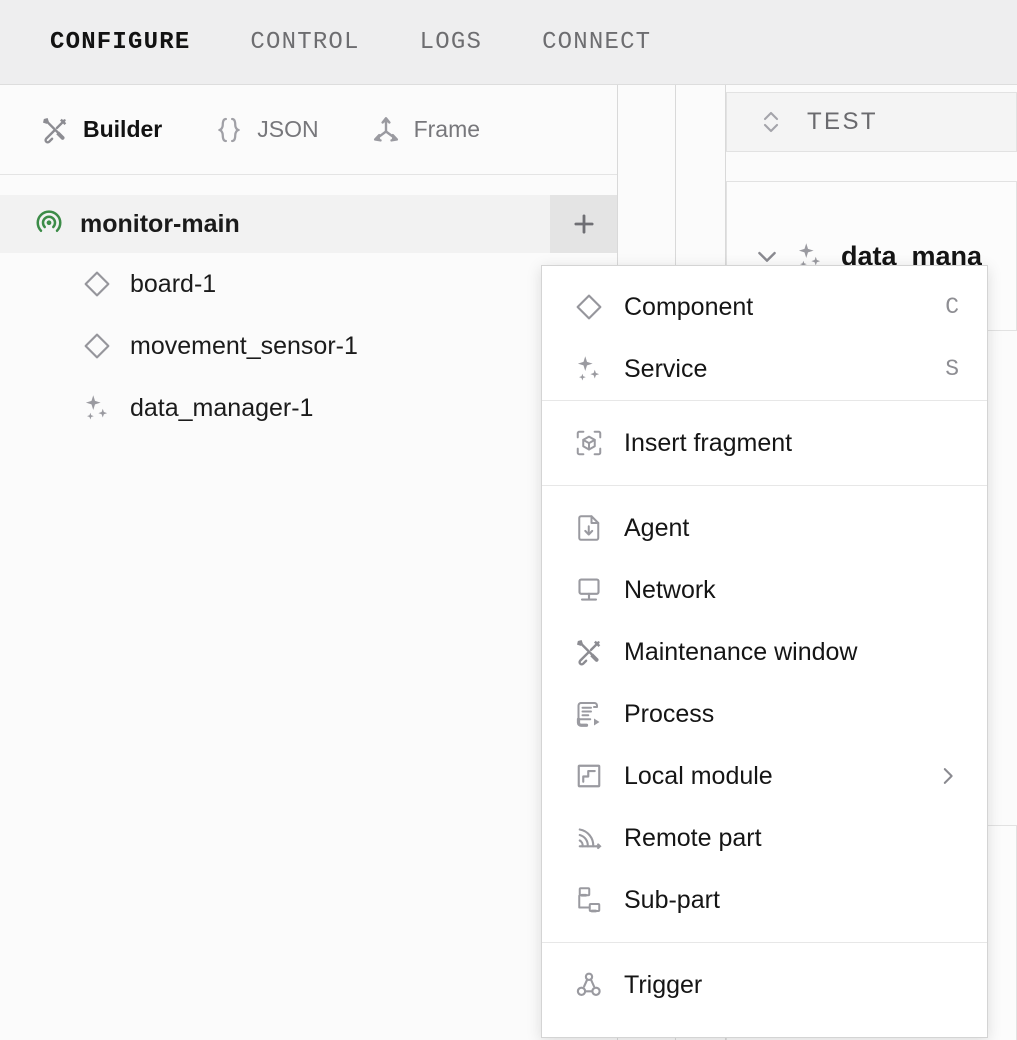 The width and height of the screenshot is (1017, 1040). Describe the element at coordinates (764, 528) in the screenshot. I see `menu-item-agent: Agent` at that location.